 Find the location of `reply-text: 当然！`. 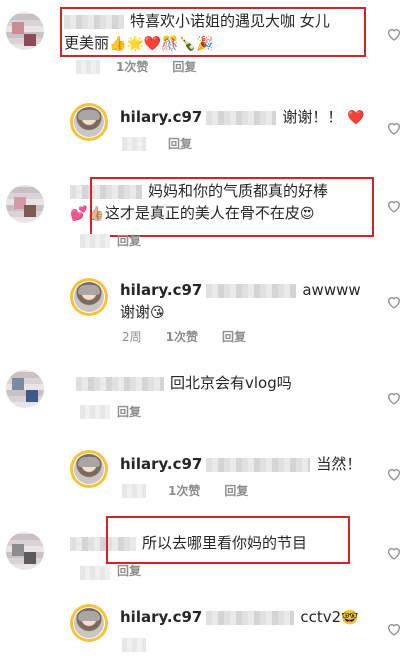

reply-text: 当然！ is located at coordinates (339, 464).